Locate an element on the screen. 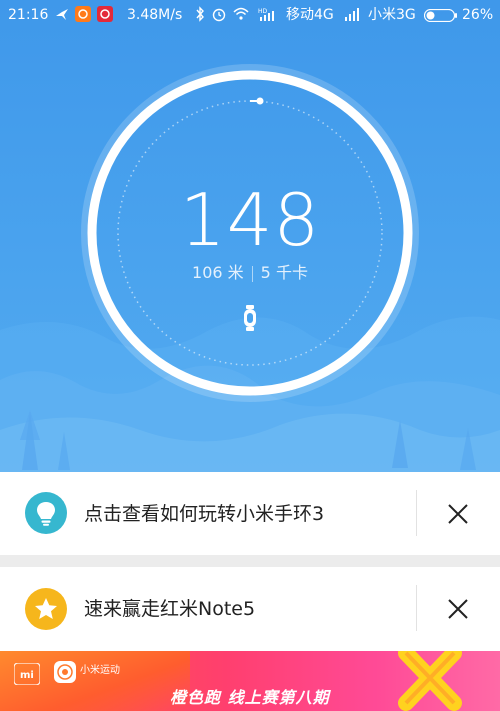  lightbulb-badge is located at coordinates (46, 513).